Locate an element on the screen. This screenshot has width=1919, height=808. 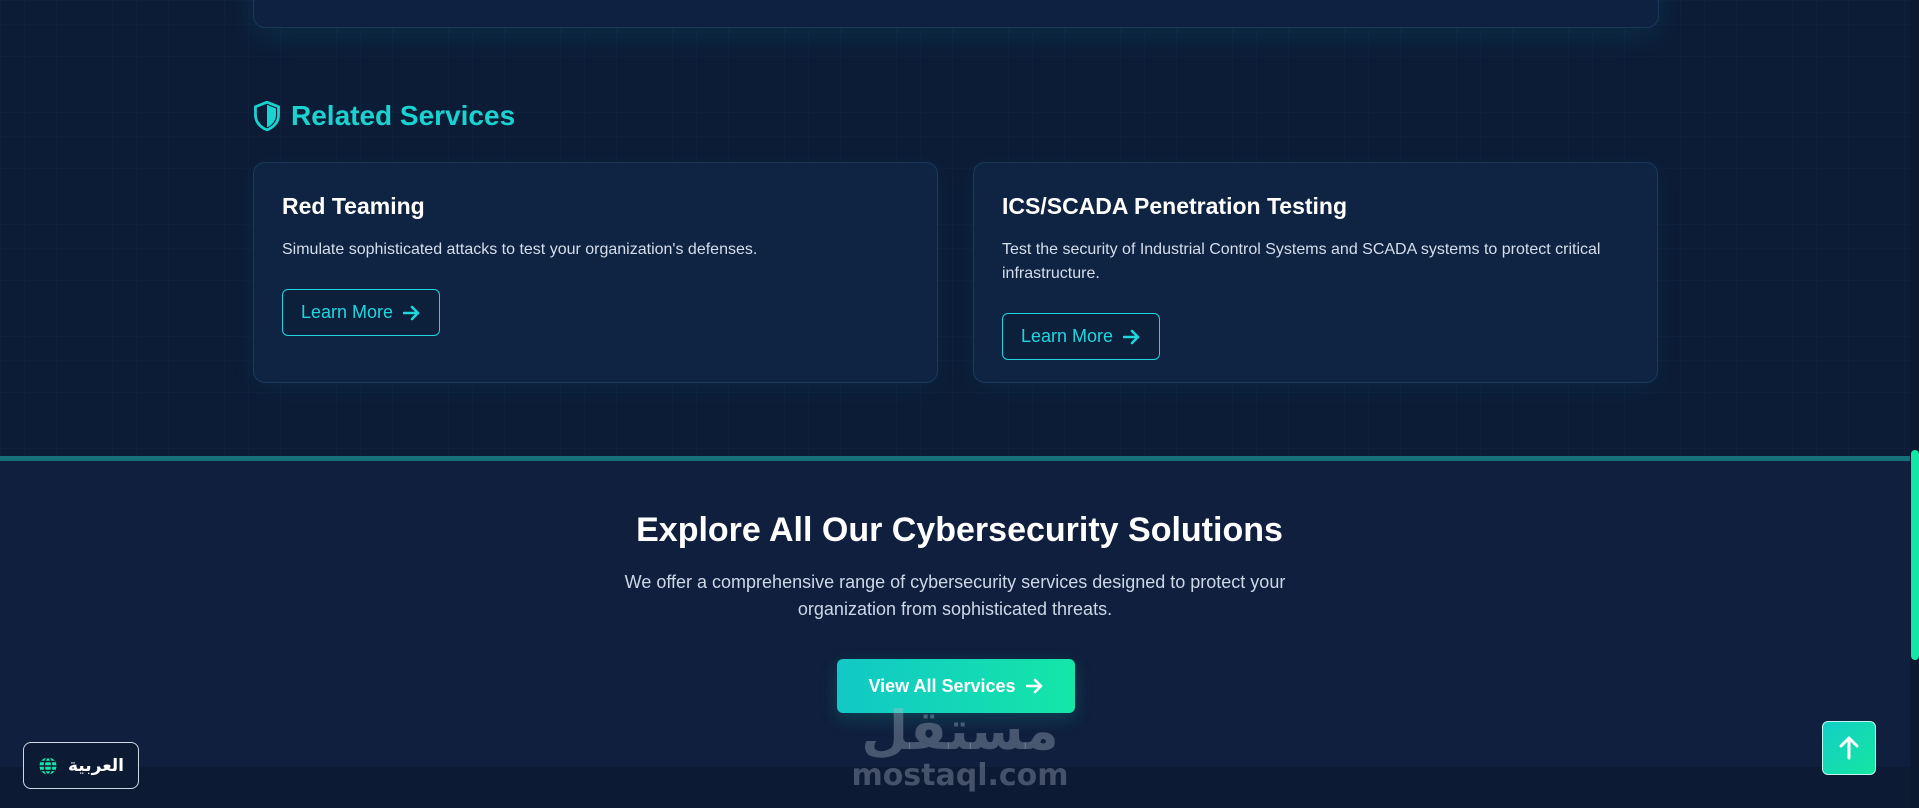
view-all-services-button: View All Services is located at coordinates (956, 686).